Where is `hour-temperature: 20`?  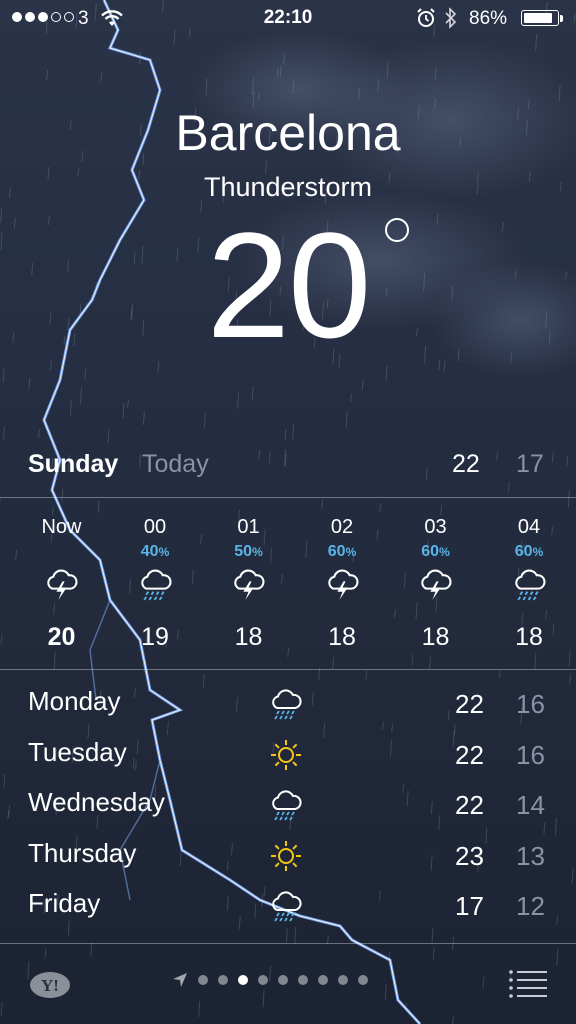 hour-temperature: 20 is located at coordinates (61, 637).